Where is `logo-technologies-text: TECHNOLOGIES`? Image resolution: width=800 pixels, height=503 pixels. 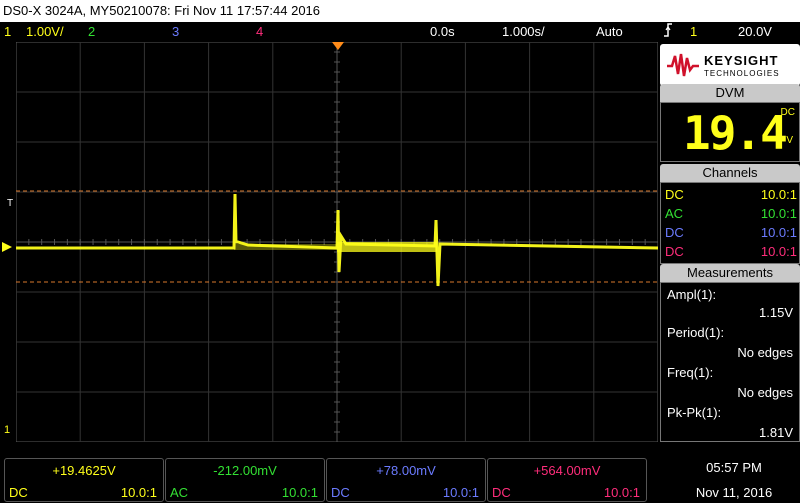 logo-technologies-text: TECHNOLOGIES is located at coordinates (742, 73).